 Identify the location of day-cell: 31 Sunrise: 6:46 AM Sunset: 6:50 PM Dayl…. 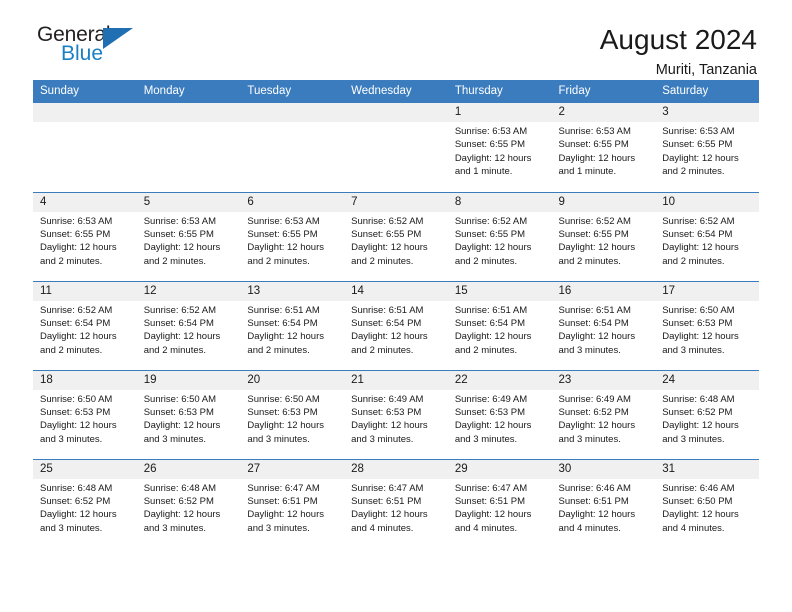
(707, 503).